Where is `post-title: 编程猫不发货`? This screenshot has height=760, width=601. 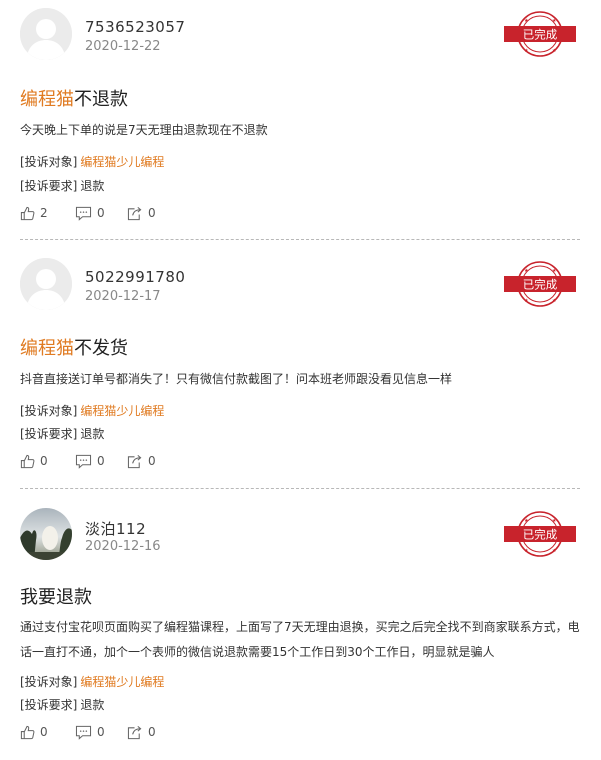
post-title: 编程猫不发货 is located at coordinates (74, 347).